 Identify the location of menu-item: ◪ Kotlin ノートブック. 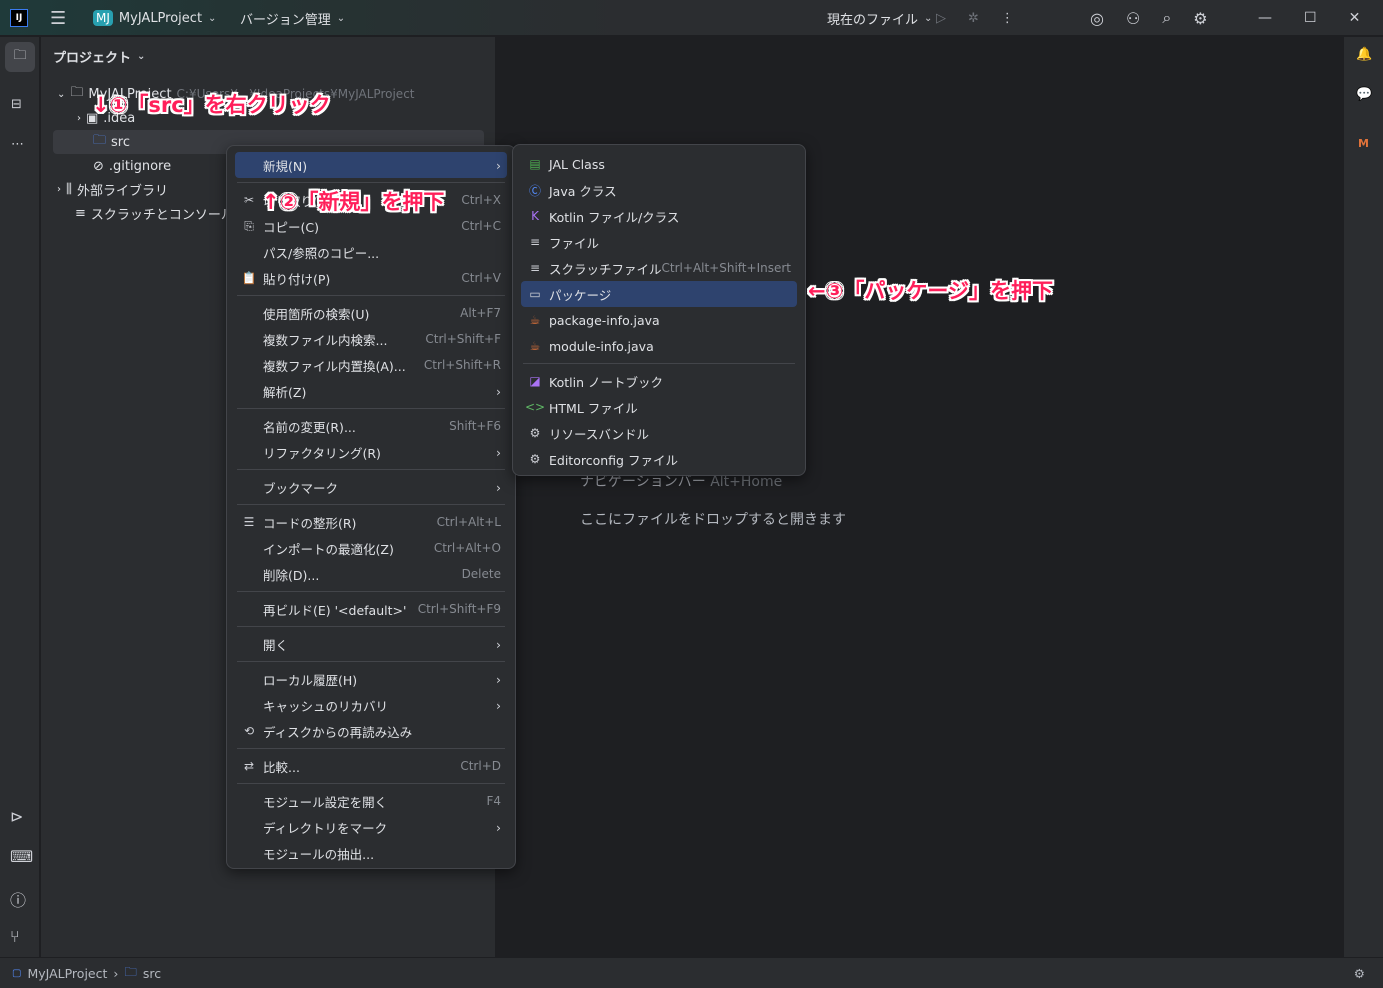
(659, 381).